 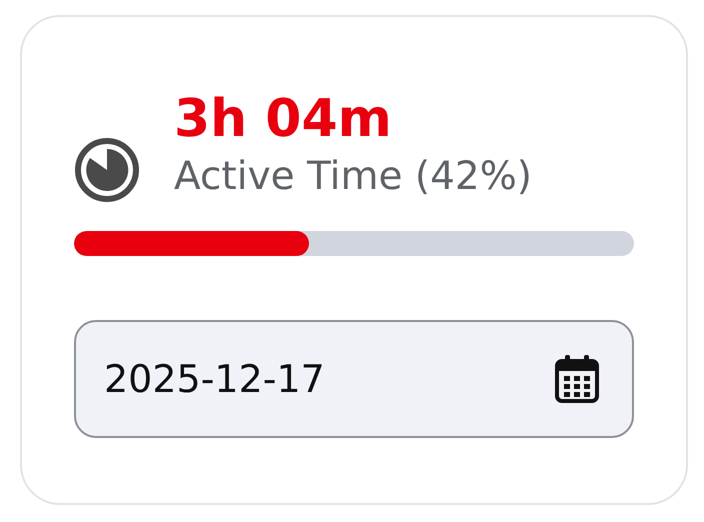 I want to click on active-time-label: Active Time (42%), so click(x=353, y=177).